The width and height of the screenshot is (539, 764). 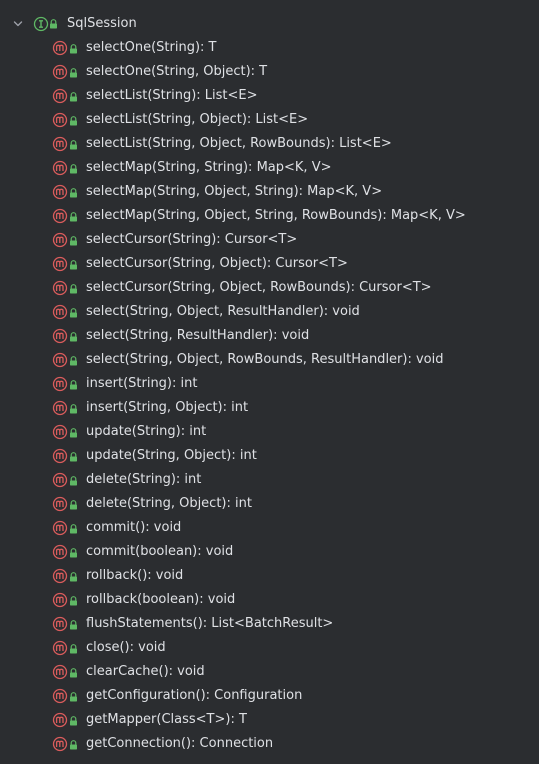 What do you see at coordinates (269, 672) in the screenshot?
I see `method-row: clearCache(): void` at bounding box center [269, 672].